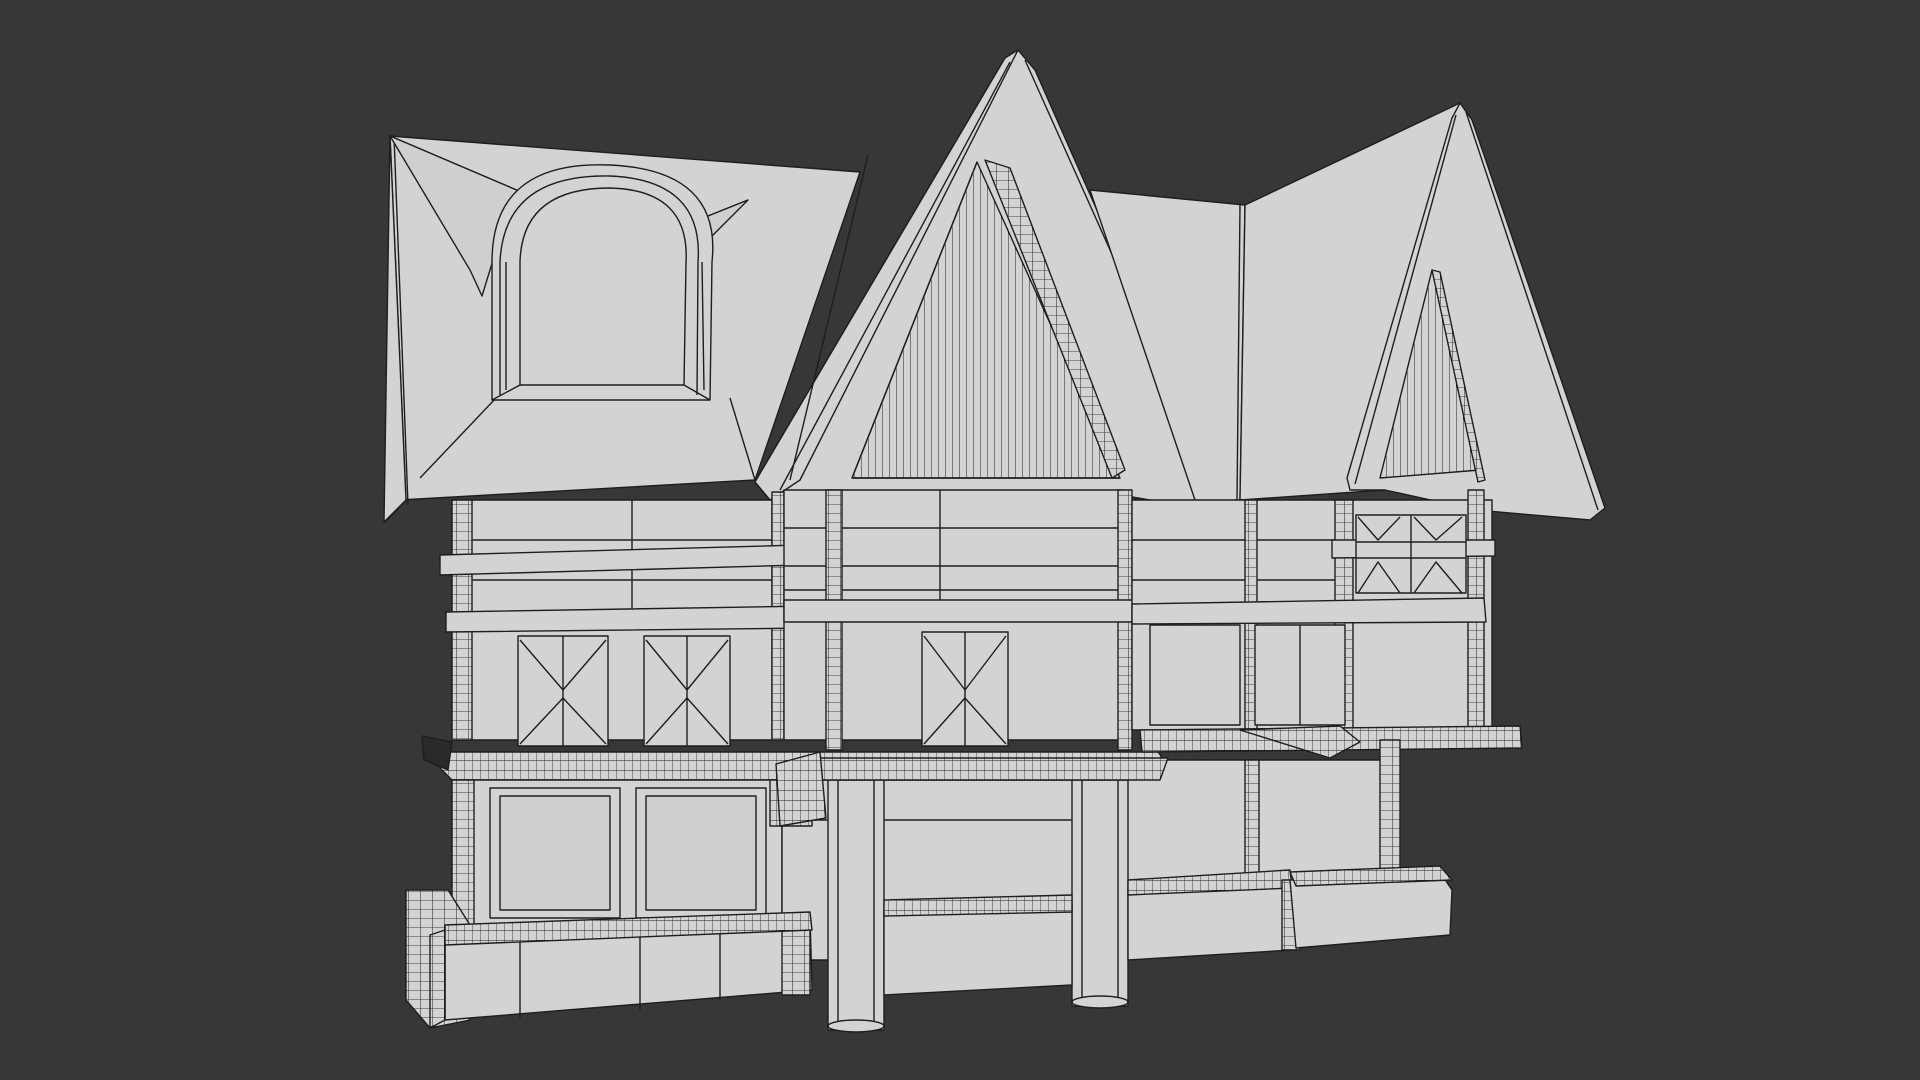 This screenshot has height=1080, width=1920. I want to click on upper-floor-left, so click(626, 616).